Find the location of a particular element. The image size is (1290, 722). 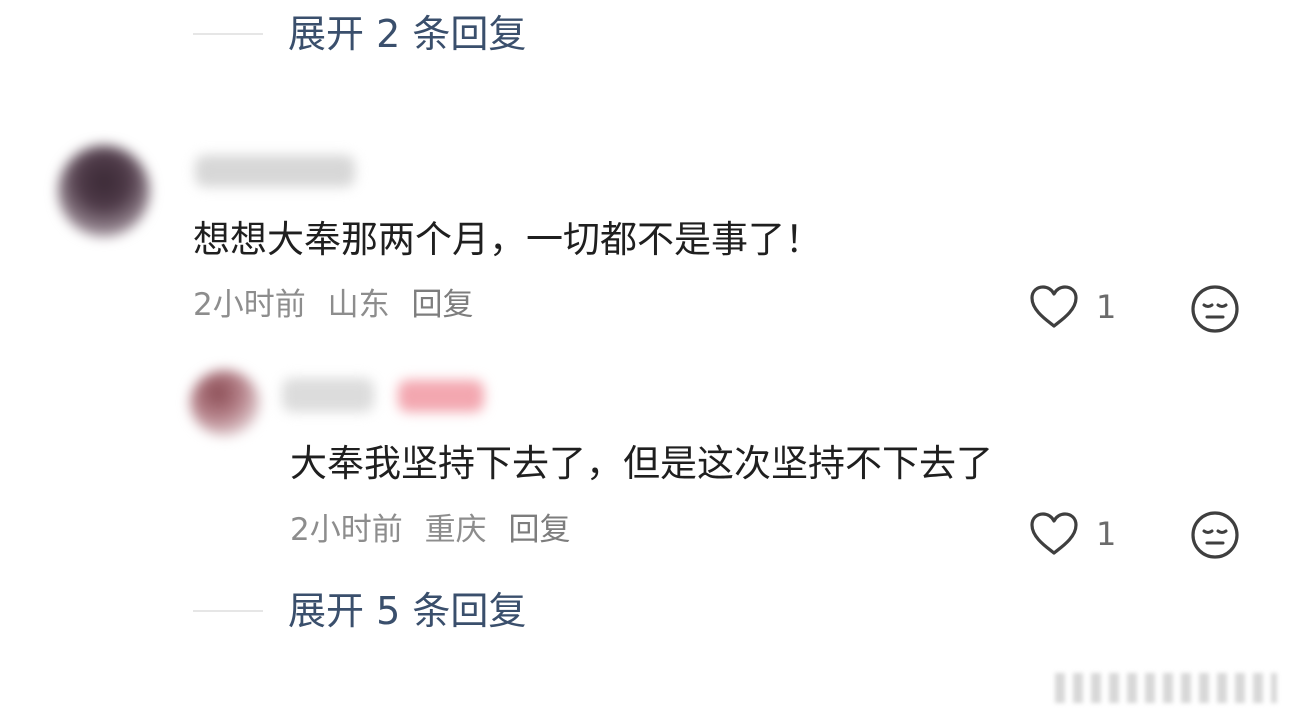

reply-emoji-reaction-button is located at coordinates (1215, 535).